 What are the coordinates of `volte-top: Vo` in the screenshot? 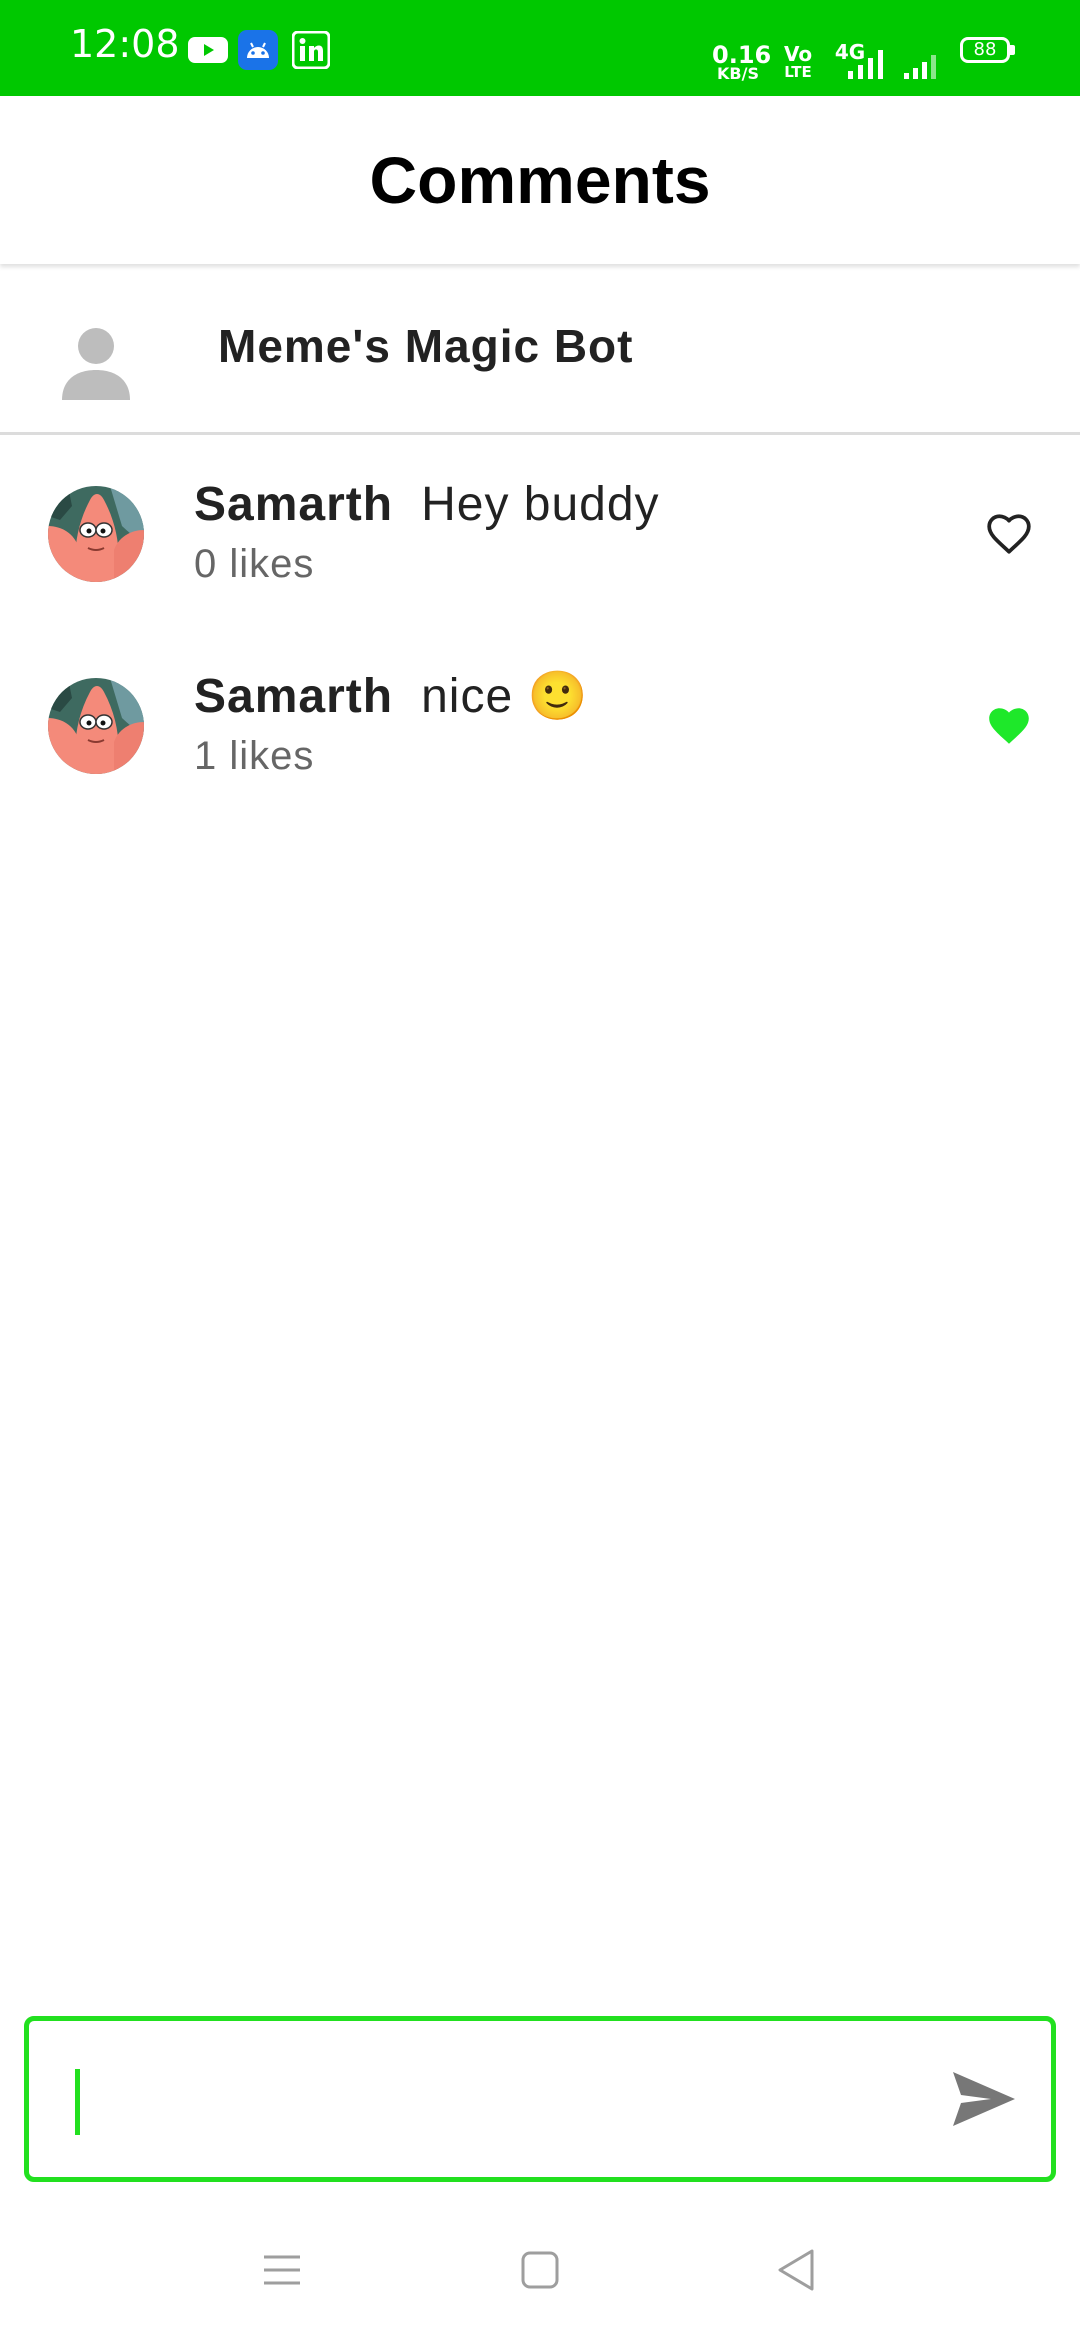 It's located at (798, 54).